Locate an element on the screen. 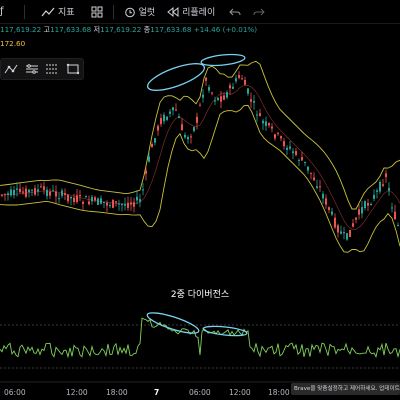  rectangle-tool-icon is located at coordinates (73, 69).